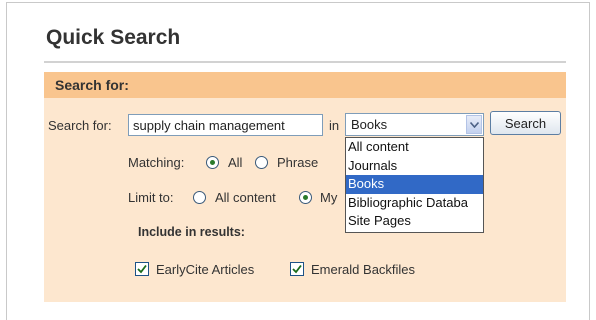 This screenshot has width=596, height=320. What do you see at coordinates (151, 197) in the screenshot?
I see `limit-to-label: Limit to:` at bounding box center [151, 197].